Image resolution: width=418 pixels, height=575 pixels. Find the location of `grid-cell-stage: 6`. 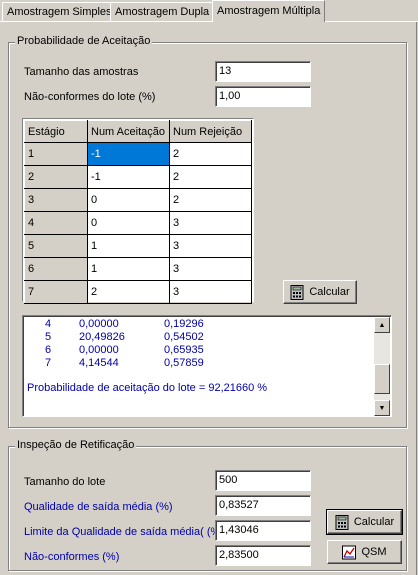

grid-cell-stage: 6 is located at coordinates (56, 269).